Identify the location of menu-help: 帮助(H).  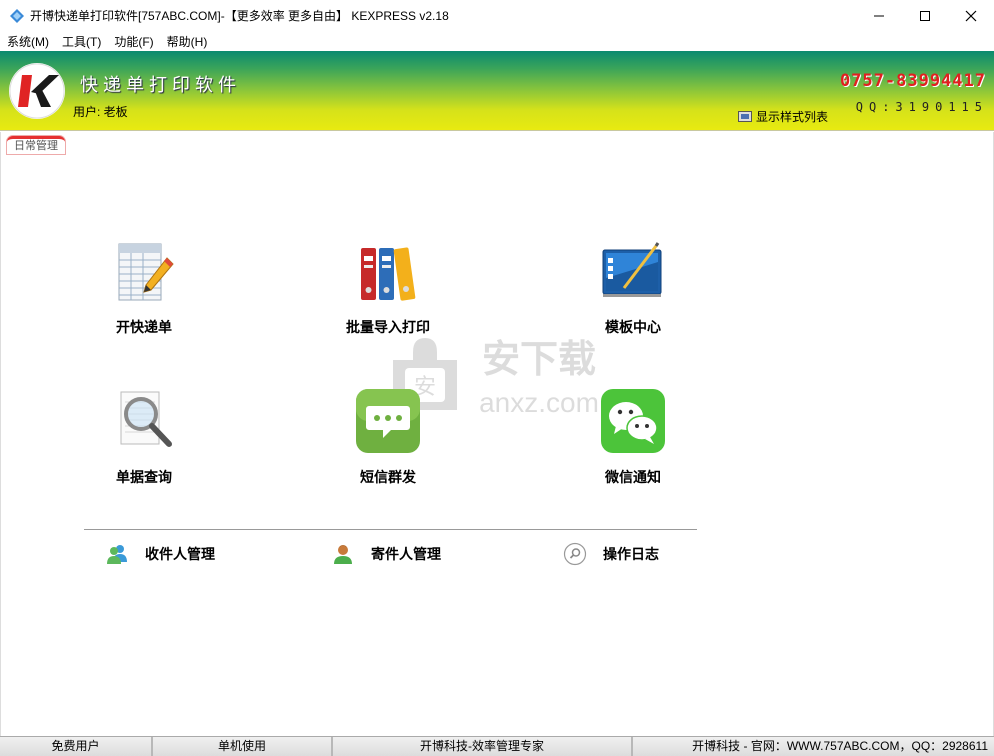
(187, 41).